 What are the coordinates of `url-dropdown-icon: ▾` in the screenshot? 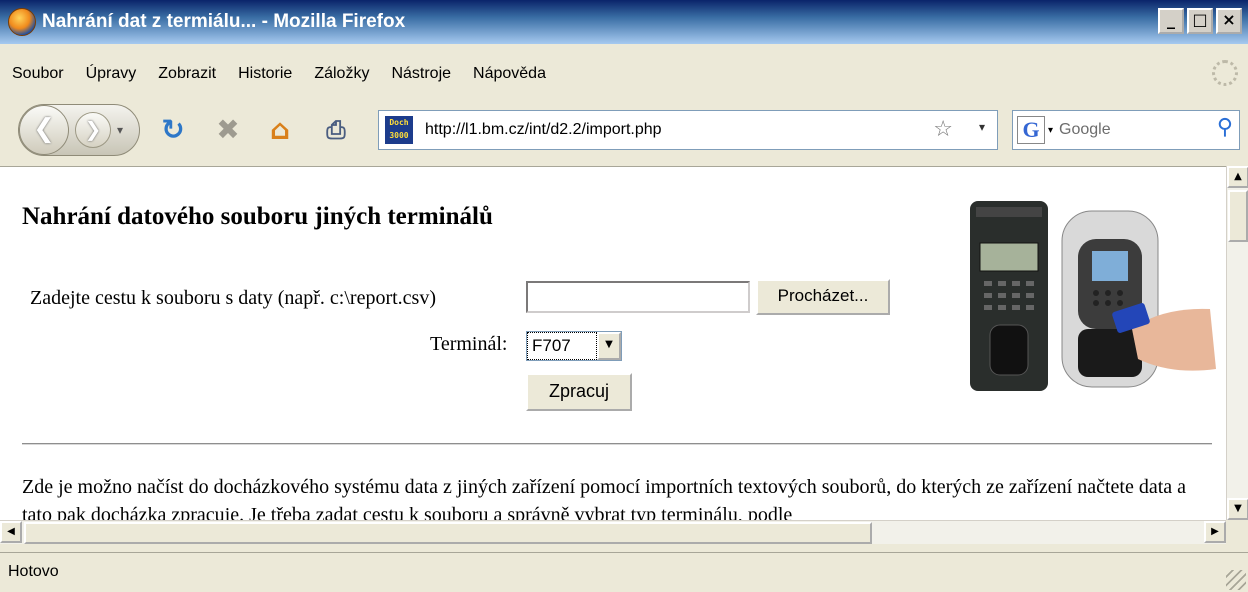 It's located at (982, 127).